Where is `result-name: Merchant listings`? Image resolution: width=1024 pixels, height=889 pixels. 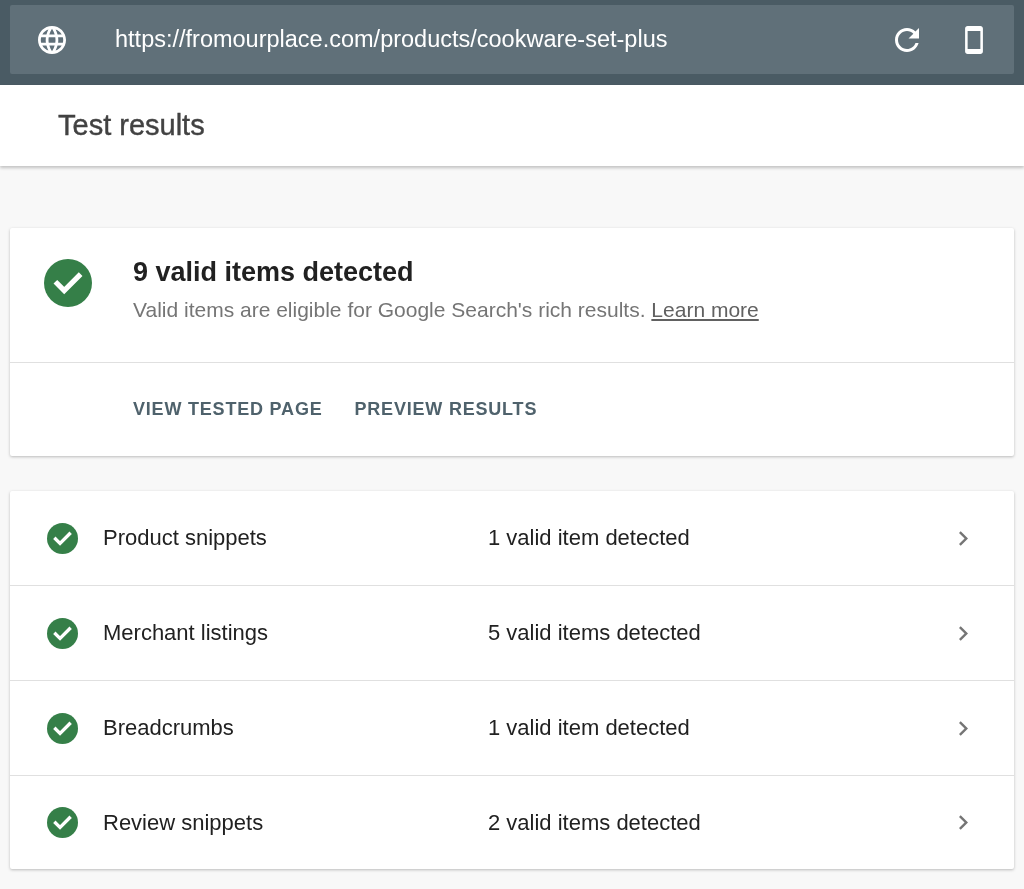 result-name: Merchant listings is located at coordinates (186, 633).